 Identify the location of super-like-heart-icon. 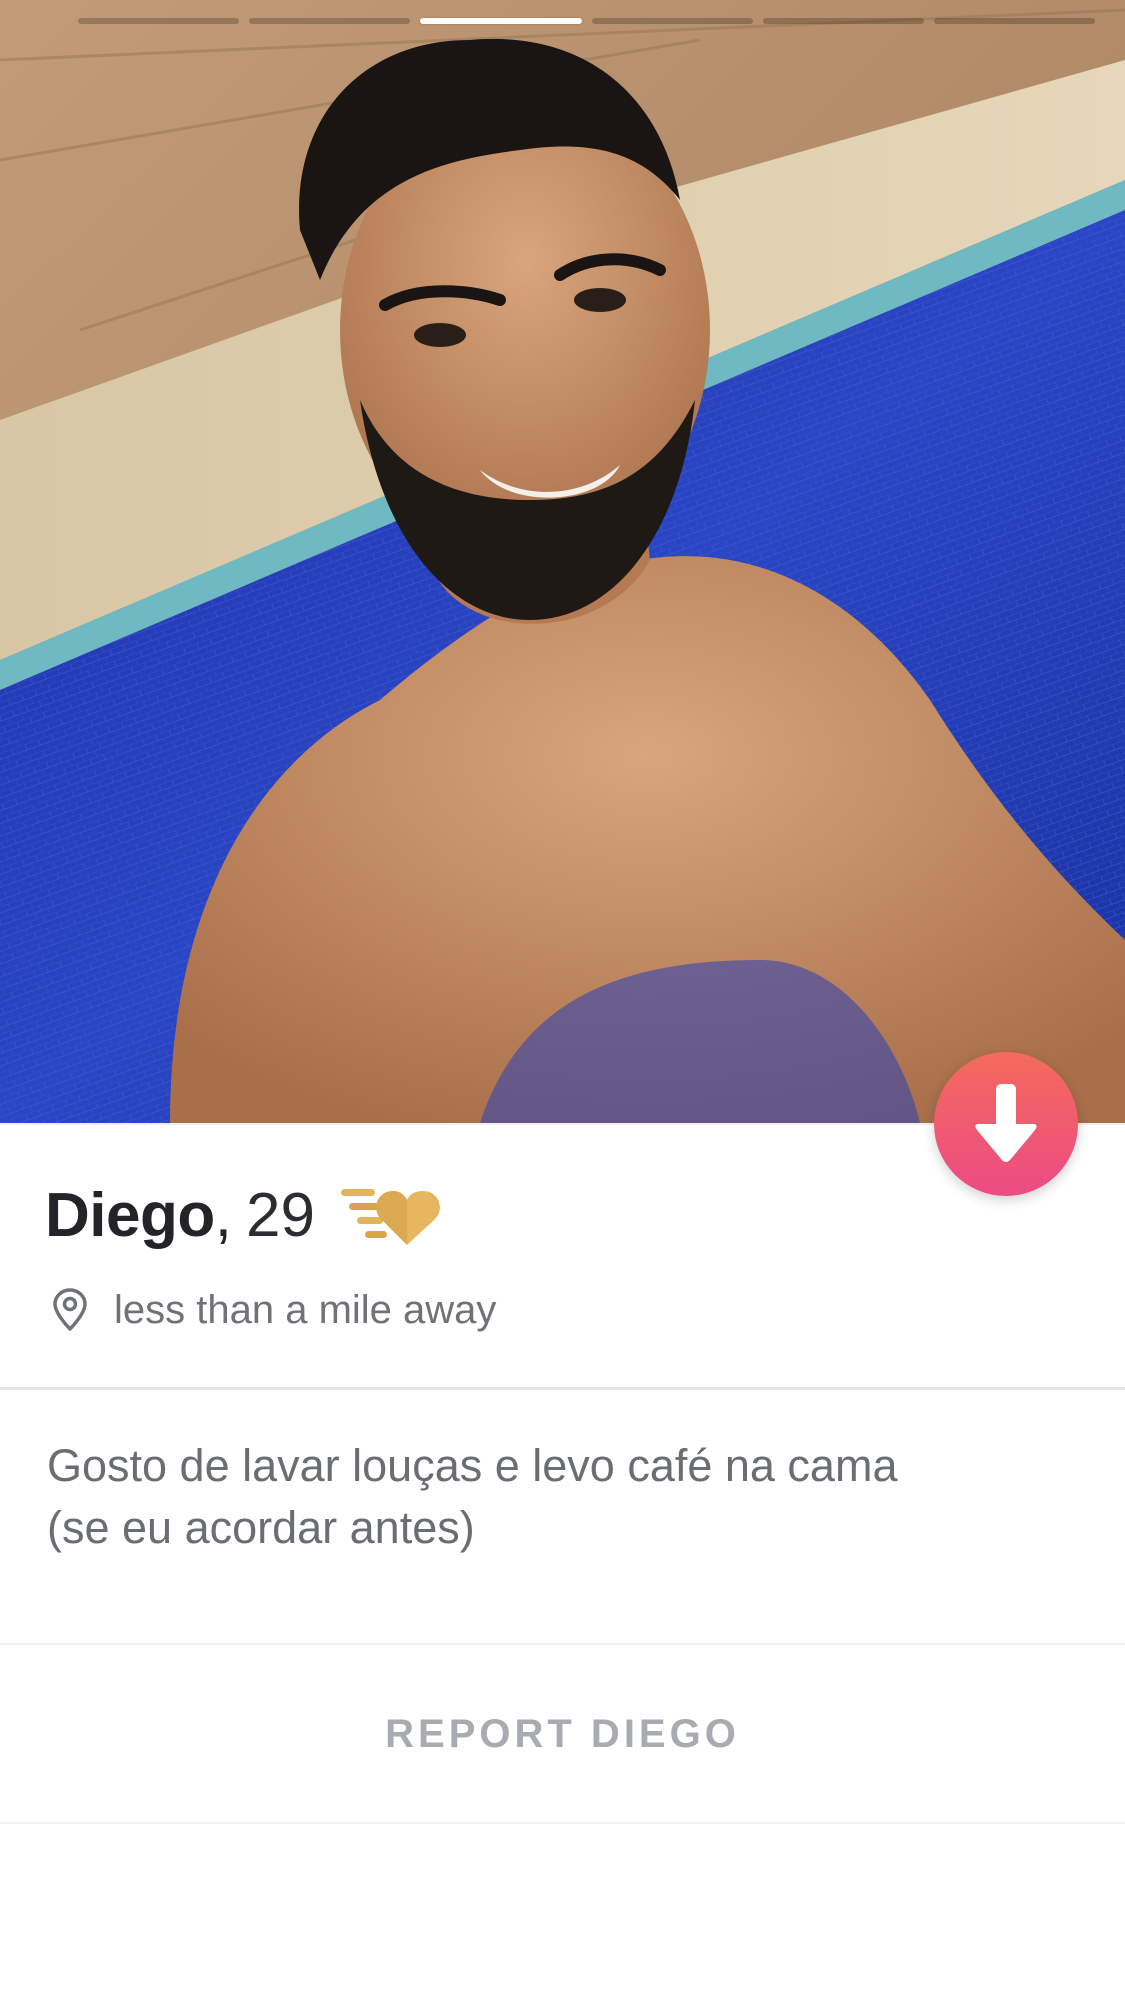
(394, 1215).